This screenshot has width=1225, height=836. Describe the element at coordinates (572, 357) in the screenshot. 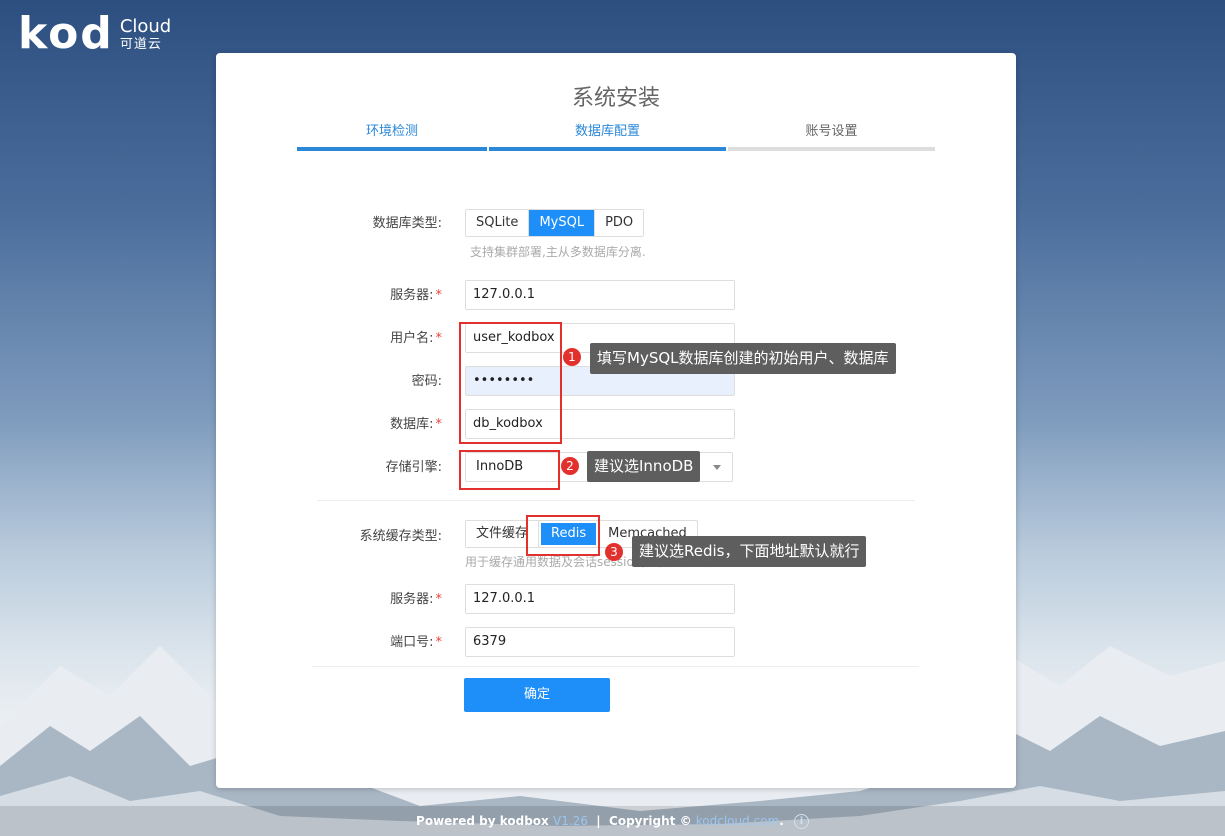

I see `annotation-number: 1` at that location.